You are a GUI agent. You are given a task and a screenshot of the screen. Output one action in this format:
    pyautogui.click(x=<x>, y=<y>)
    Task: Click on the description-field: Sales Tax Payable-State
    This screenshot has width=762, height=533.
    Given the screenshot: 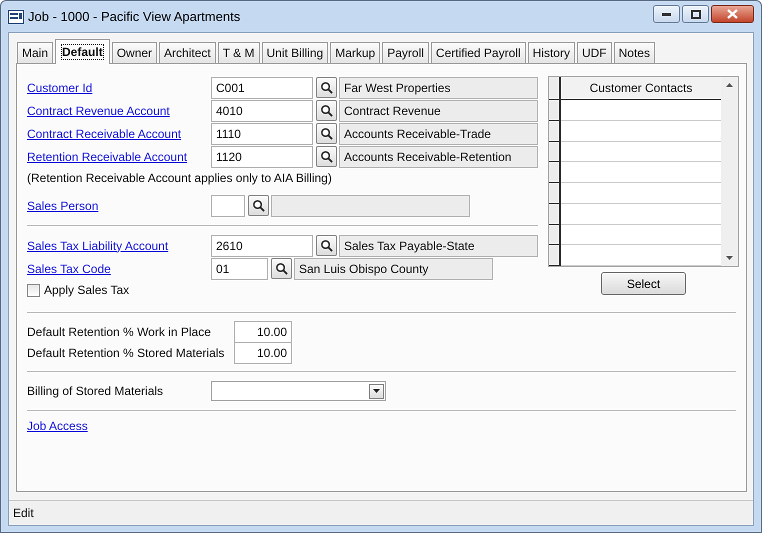 What is the action you would take?
    pyautogui.click(x=438, y=245)
    